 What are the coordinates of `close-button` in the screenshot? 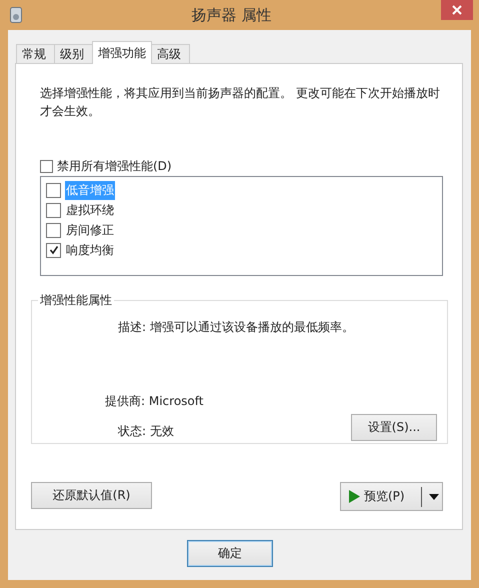 It's located at (457, 10).